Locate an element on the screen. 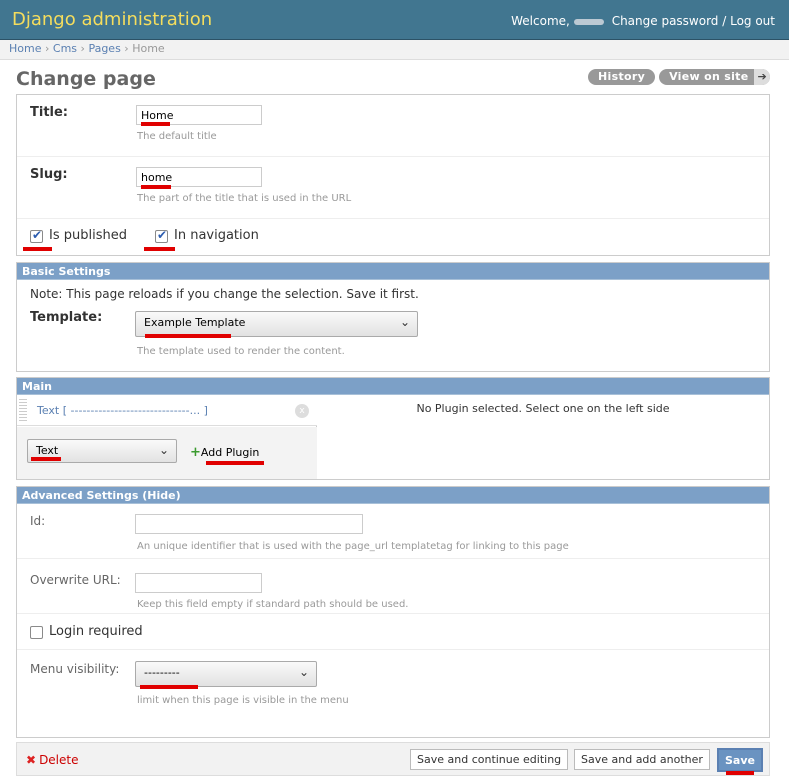 The width and height of the screenshot is (789, 780). breadcrumb-cms: Cms is located at coordinates (65, 48).